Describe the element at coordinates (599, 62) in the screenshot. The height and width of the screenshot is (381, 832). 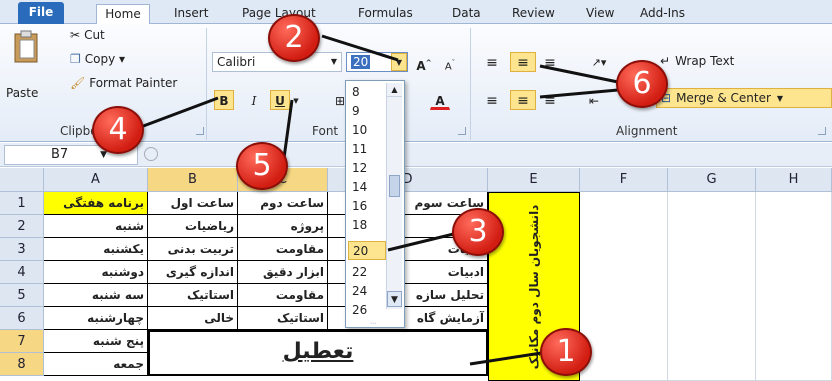
I see `orientation-icon: ↗▾` at that location.